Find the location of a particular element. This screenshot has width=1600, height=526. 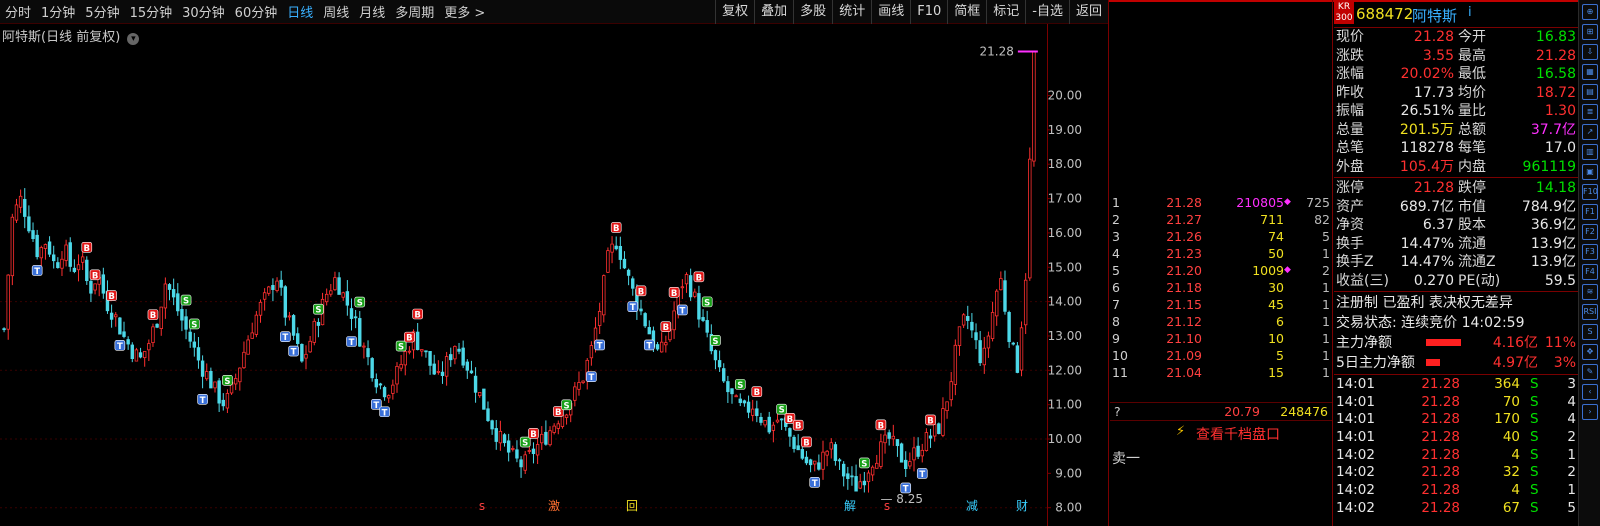

period-tab: 分时 is located at coordinates (18, 11).